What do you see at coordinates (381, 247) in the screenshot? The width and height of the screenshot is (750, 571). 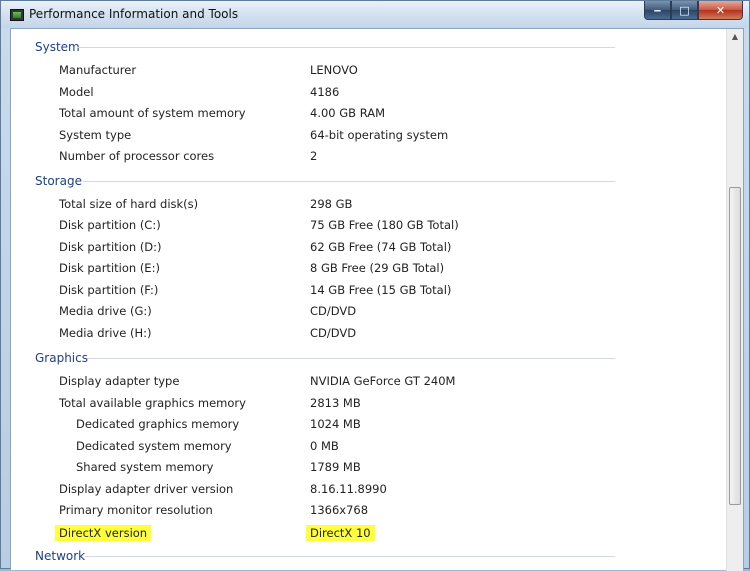 I see `row-value: 62 GB Free (74 GB Total)` at bounding box center [381, 247].